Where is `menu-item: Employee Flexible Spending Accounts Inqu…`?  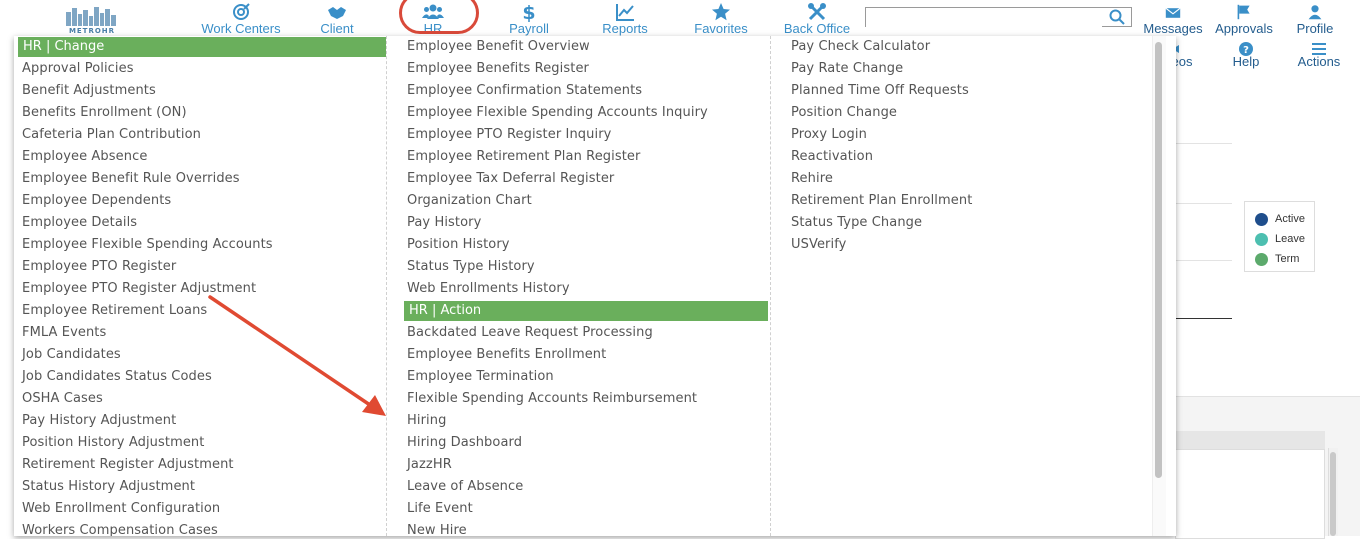 menu-item: Employee Flexible Spending Accounts Inqu… is located at coordinates (578, 113).